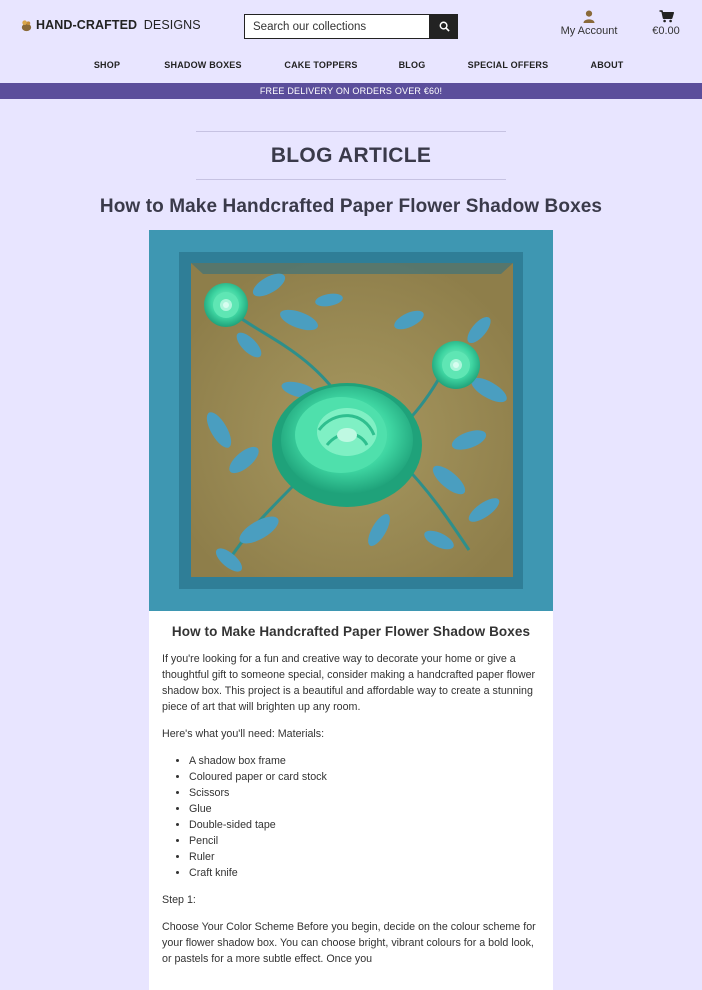 This screenshot has height=990, width=702. I want to click on cart-icon, so click(666, 16).